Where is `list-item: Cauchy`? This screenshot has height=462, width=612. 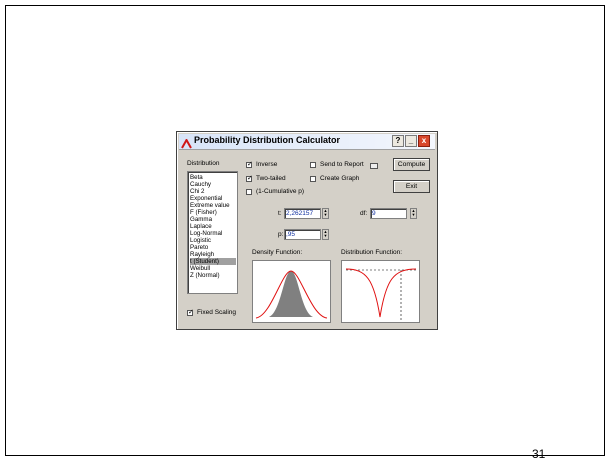
list-item: Cauchy is located at coordinates (213, 184).